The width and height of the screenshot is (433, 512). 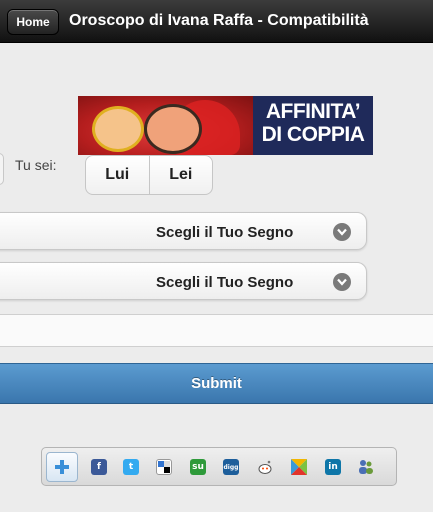 What do you see at coordinates (231, 467) in the screenshot?
I see `digg-icon: digg` at bounding box center [231, 467].